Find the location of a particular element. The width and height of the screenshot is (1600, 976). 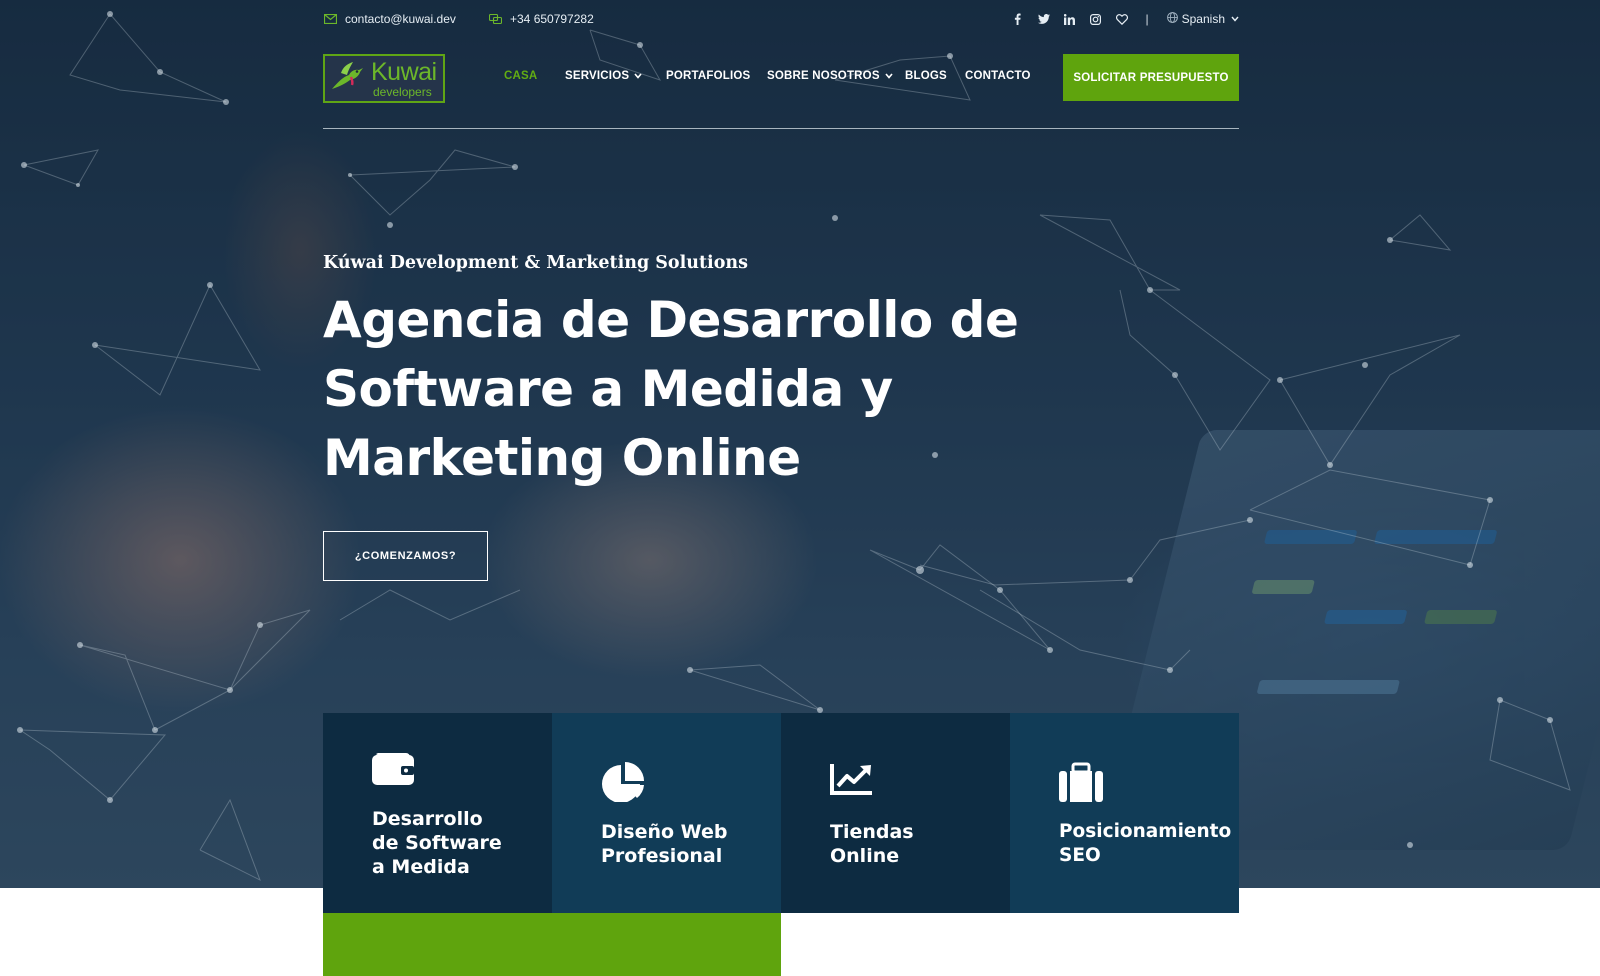

nav-item-label: CONTACTO is located at coordinates (998, 76).